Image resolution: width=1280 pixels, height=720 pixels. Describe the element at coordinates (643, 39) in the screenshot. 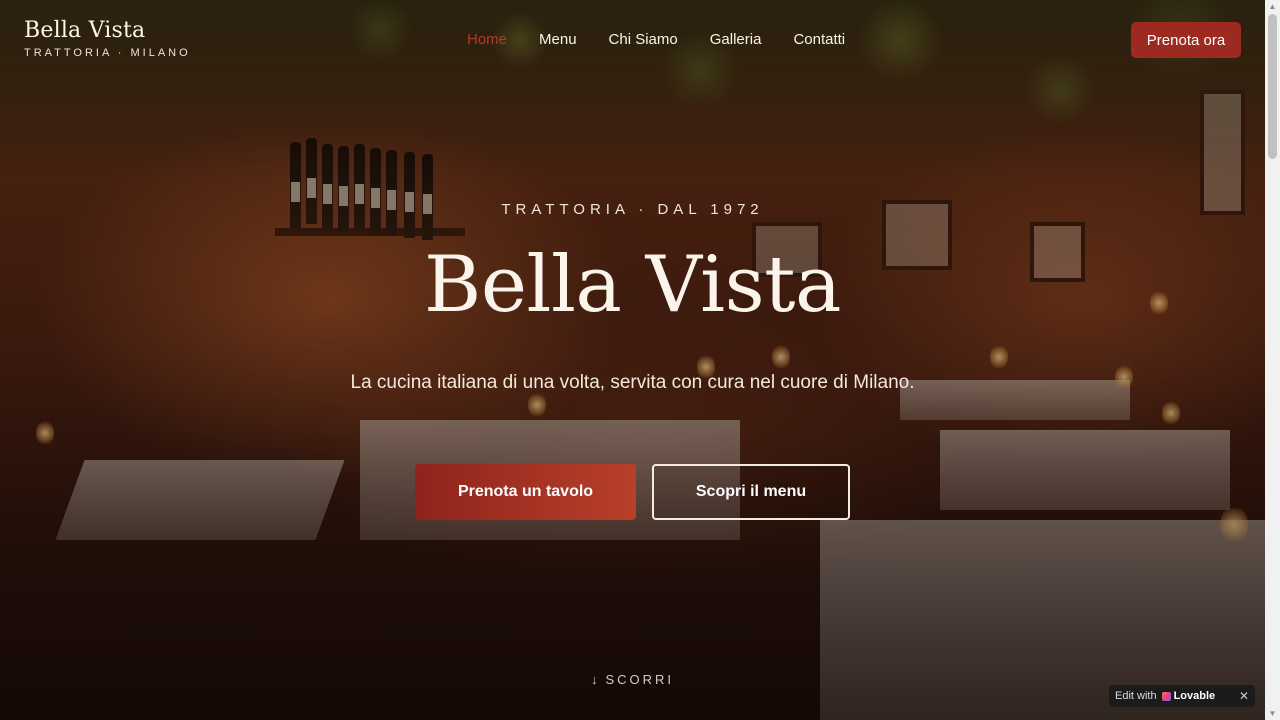

I see `nav-link-chi-siamo: Chi Siamo` at that location.